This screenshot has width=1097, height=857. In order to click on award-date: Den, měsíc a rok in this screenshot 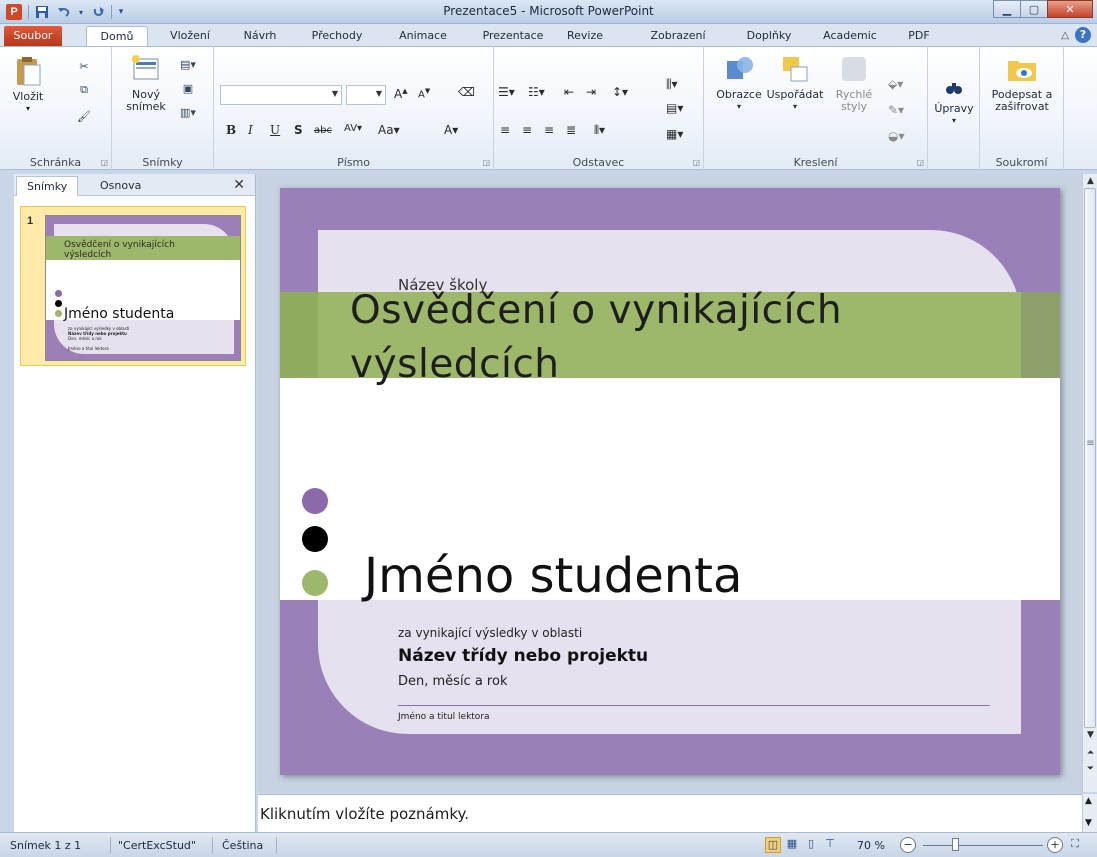, I will do `click(452, 681)`.